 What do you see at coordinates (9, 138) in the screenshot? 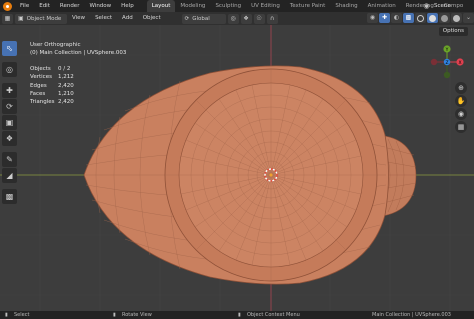
I see `transform-tool-icon: ❖` at bounding box center [9, 138].